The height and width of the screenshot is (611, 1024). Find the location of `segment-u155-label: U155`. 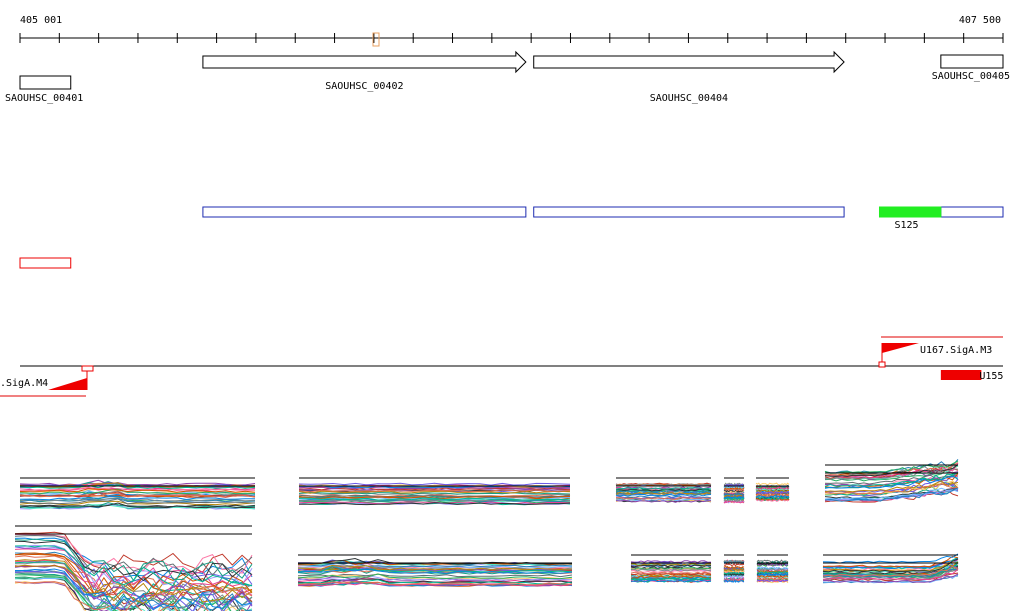

segment-u155-label: U155 is located at coordinates (991, 376).